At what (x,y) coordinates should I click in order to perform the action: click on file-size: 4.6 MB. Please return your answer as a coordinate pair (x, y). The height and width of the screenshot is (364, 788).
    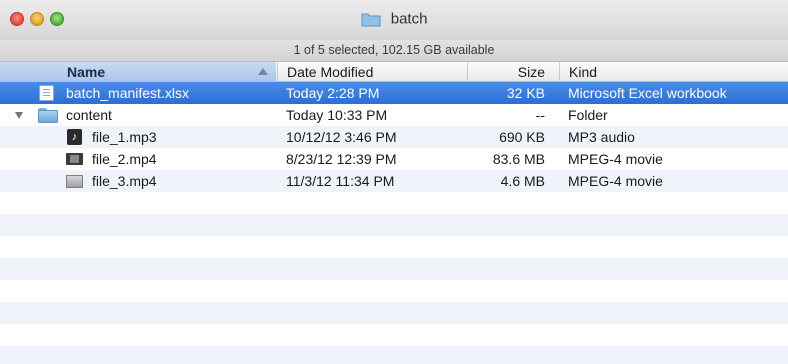
    Looking at the image, I should click on (522, 181).